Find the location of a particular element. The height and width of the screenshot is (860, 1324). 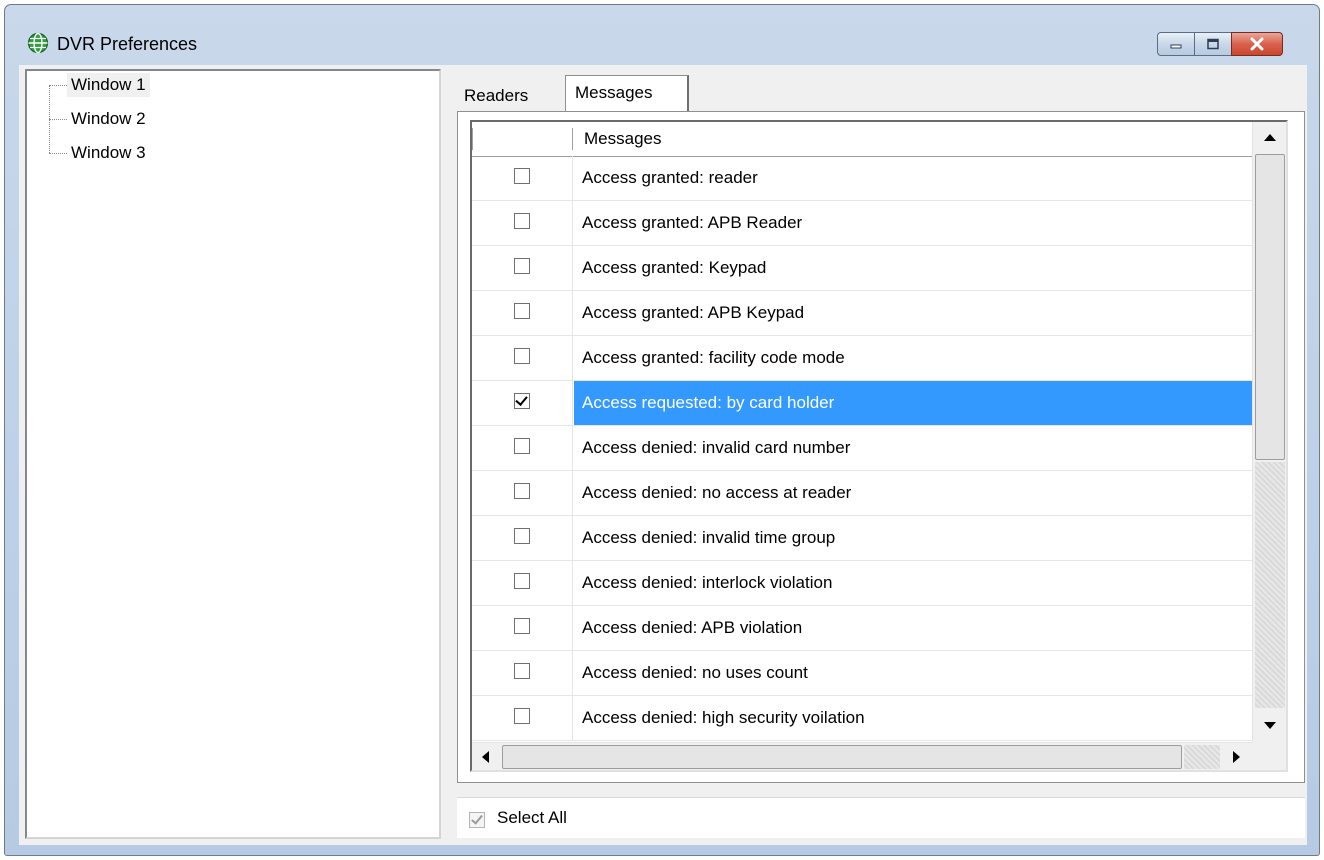

message-cell: Access denied: invalid time group is located at coordinates (913, 538).